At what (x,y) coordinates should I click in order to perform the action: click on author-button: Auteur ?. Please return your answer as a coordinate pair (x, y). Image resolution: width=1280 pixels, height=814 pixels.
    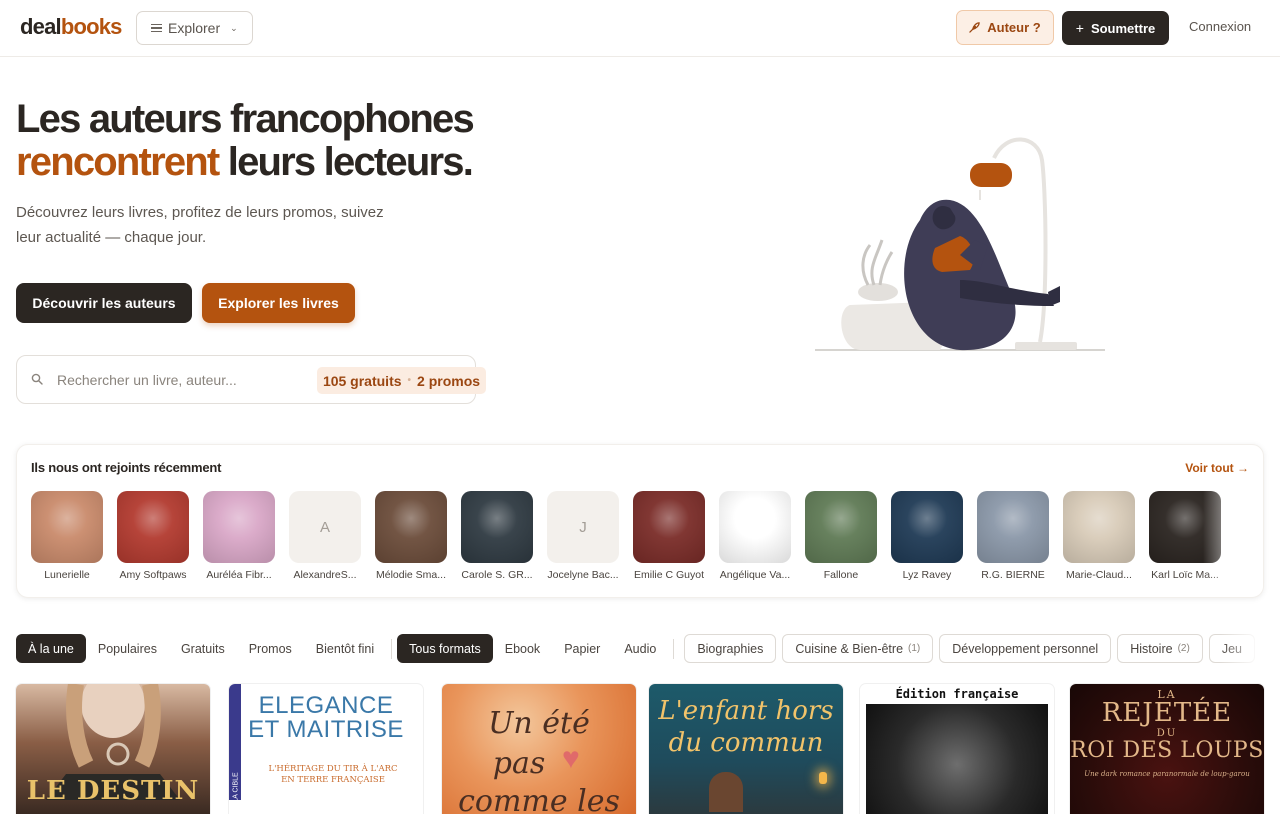
    Looking at the image, I should click on (1005, 27).